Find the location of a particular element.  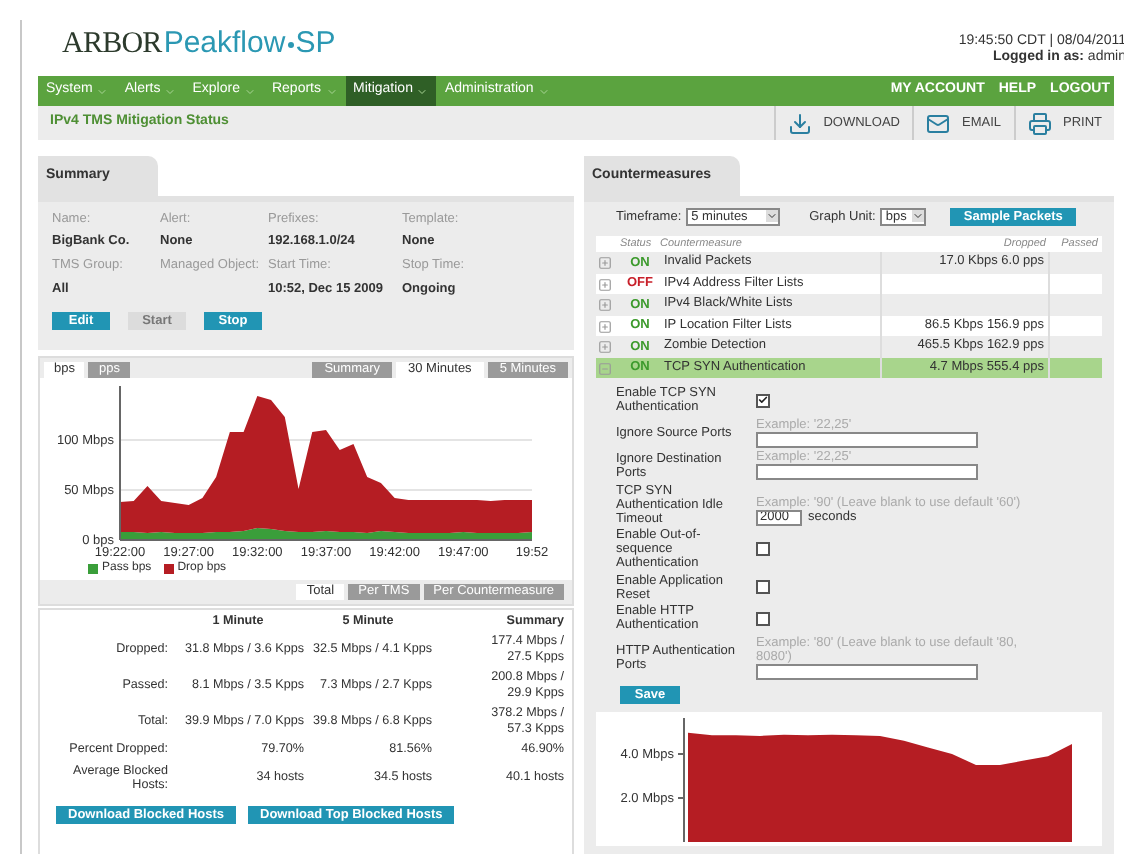

check-icon is located at coordinates (763, 400).